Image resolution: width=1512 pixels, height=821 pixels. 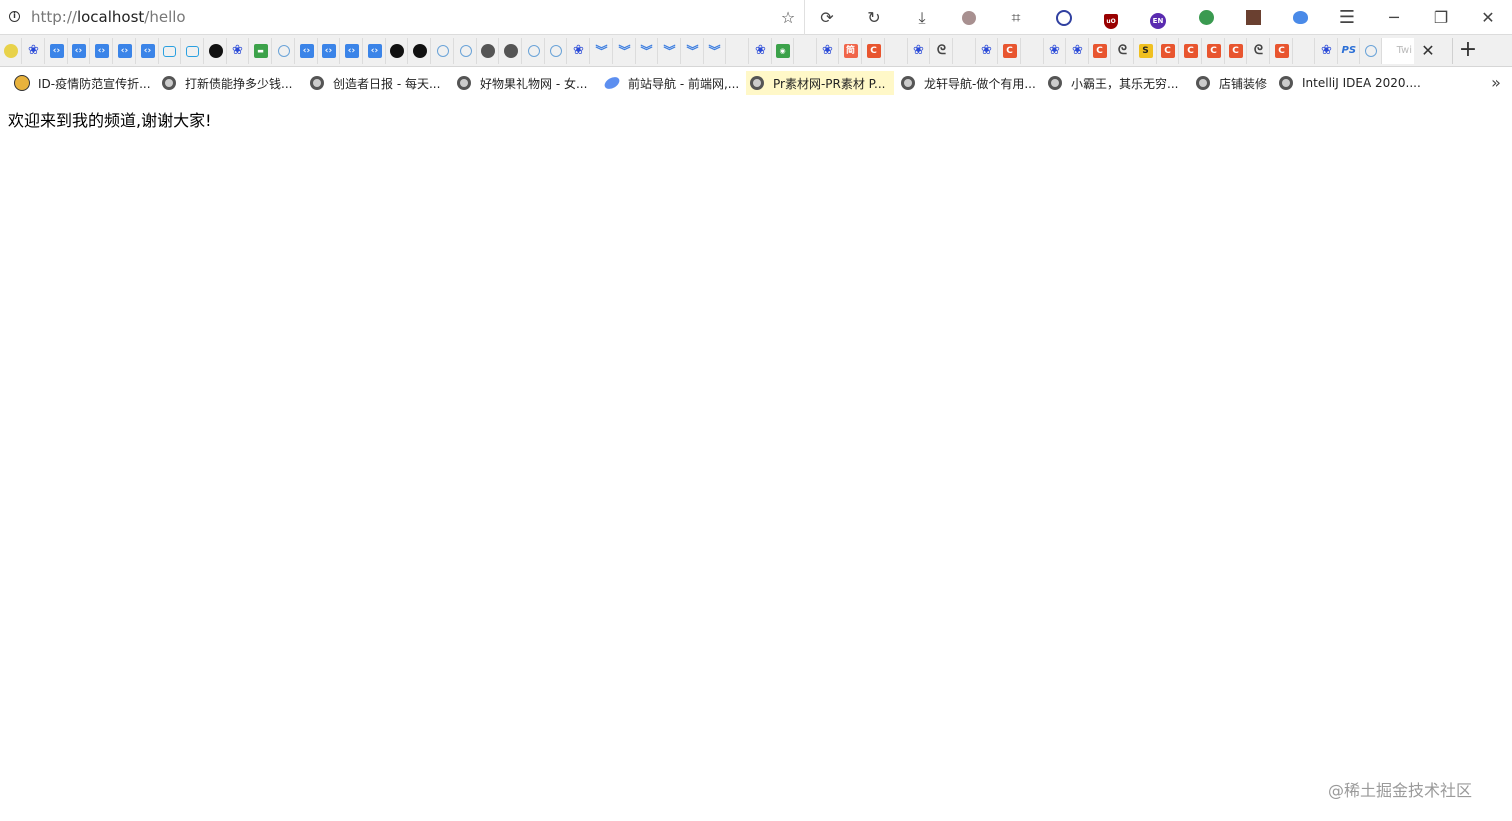 I want to click on crop-icon: ⌗, so click(x=1016, y=18).